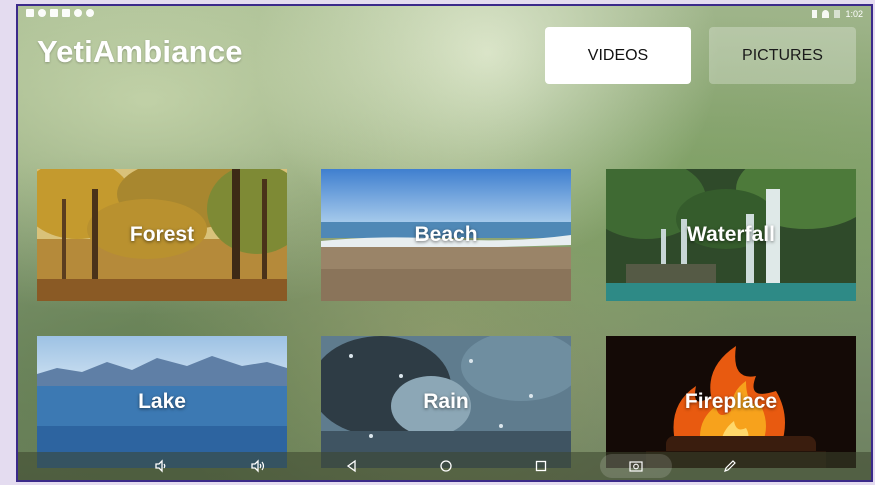 The height and width of the screenshot is (485, 875). What do you see at coordinates (618, 55) in the screenshot?
I see `tab-videos: VIDEOS` at bounding box center [618, 55].